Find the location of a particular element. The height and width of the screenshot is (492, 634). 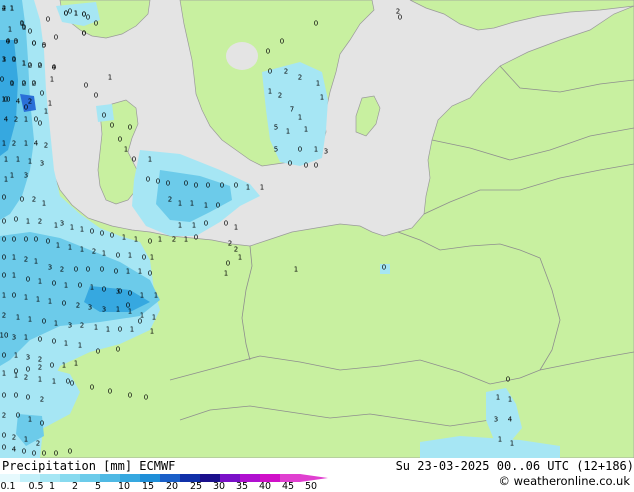

legend-title: Precipitation [mm] ECMWF is located at coordinates (89, 466).